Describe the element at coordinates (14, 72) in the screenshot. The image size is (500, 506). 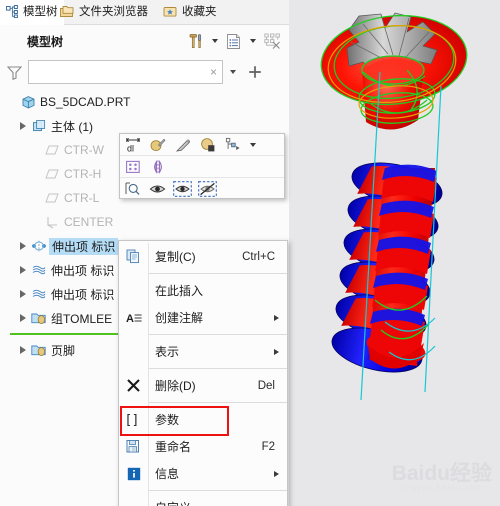
I see `funnel-icon` at that location.